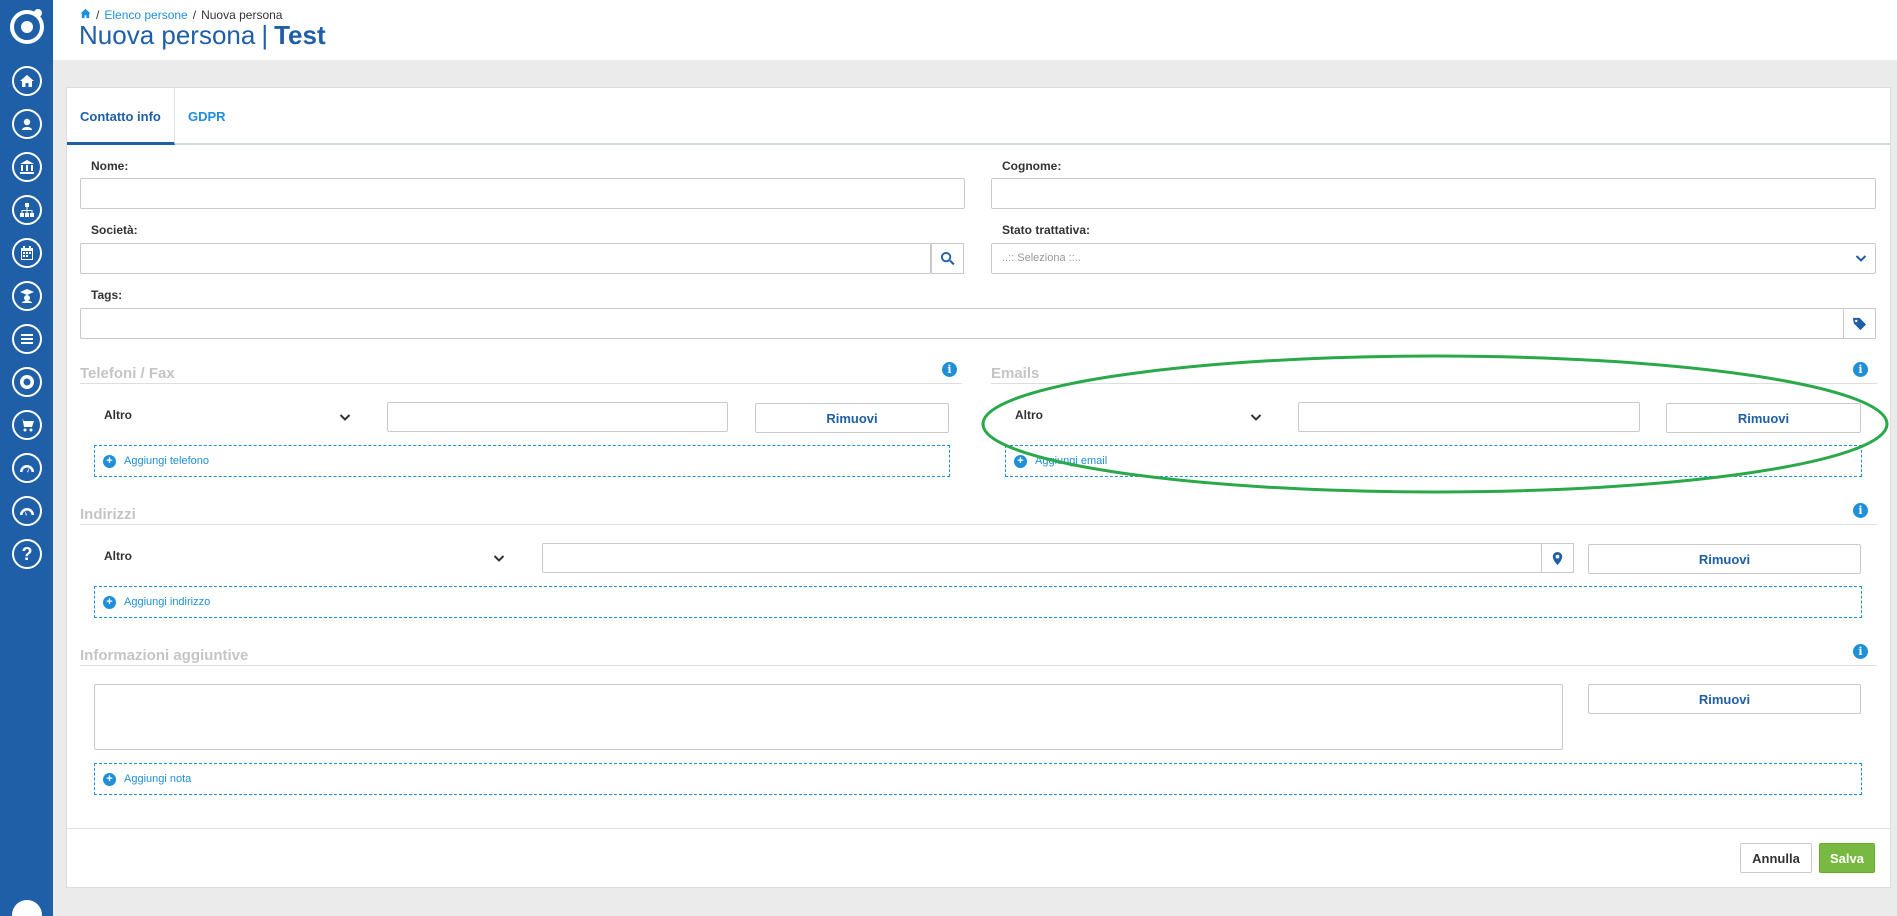 The image size is (1897, 916). Describe the element at coordinates (27, 124) in the screenshot. I see `contact-icon` at that location.